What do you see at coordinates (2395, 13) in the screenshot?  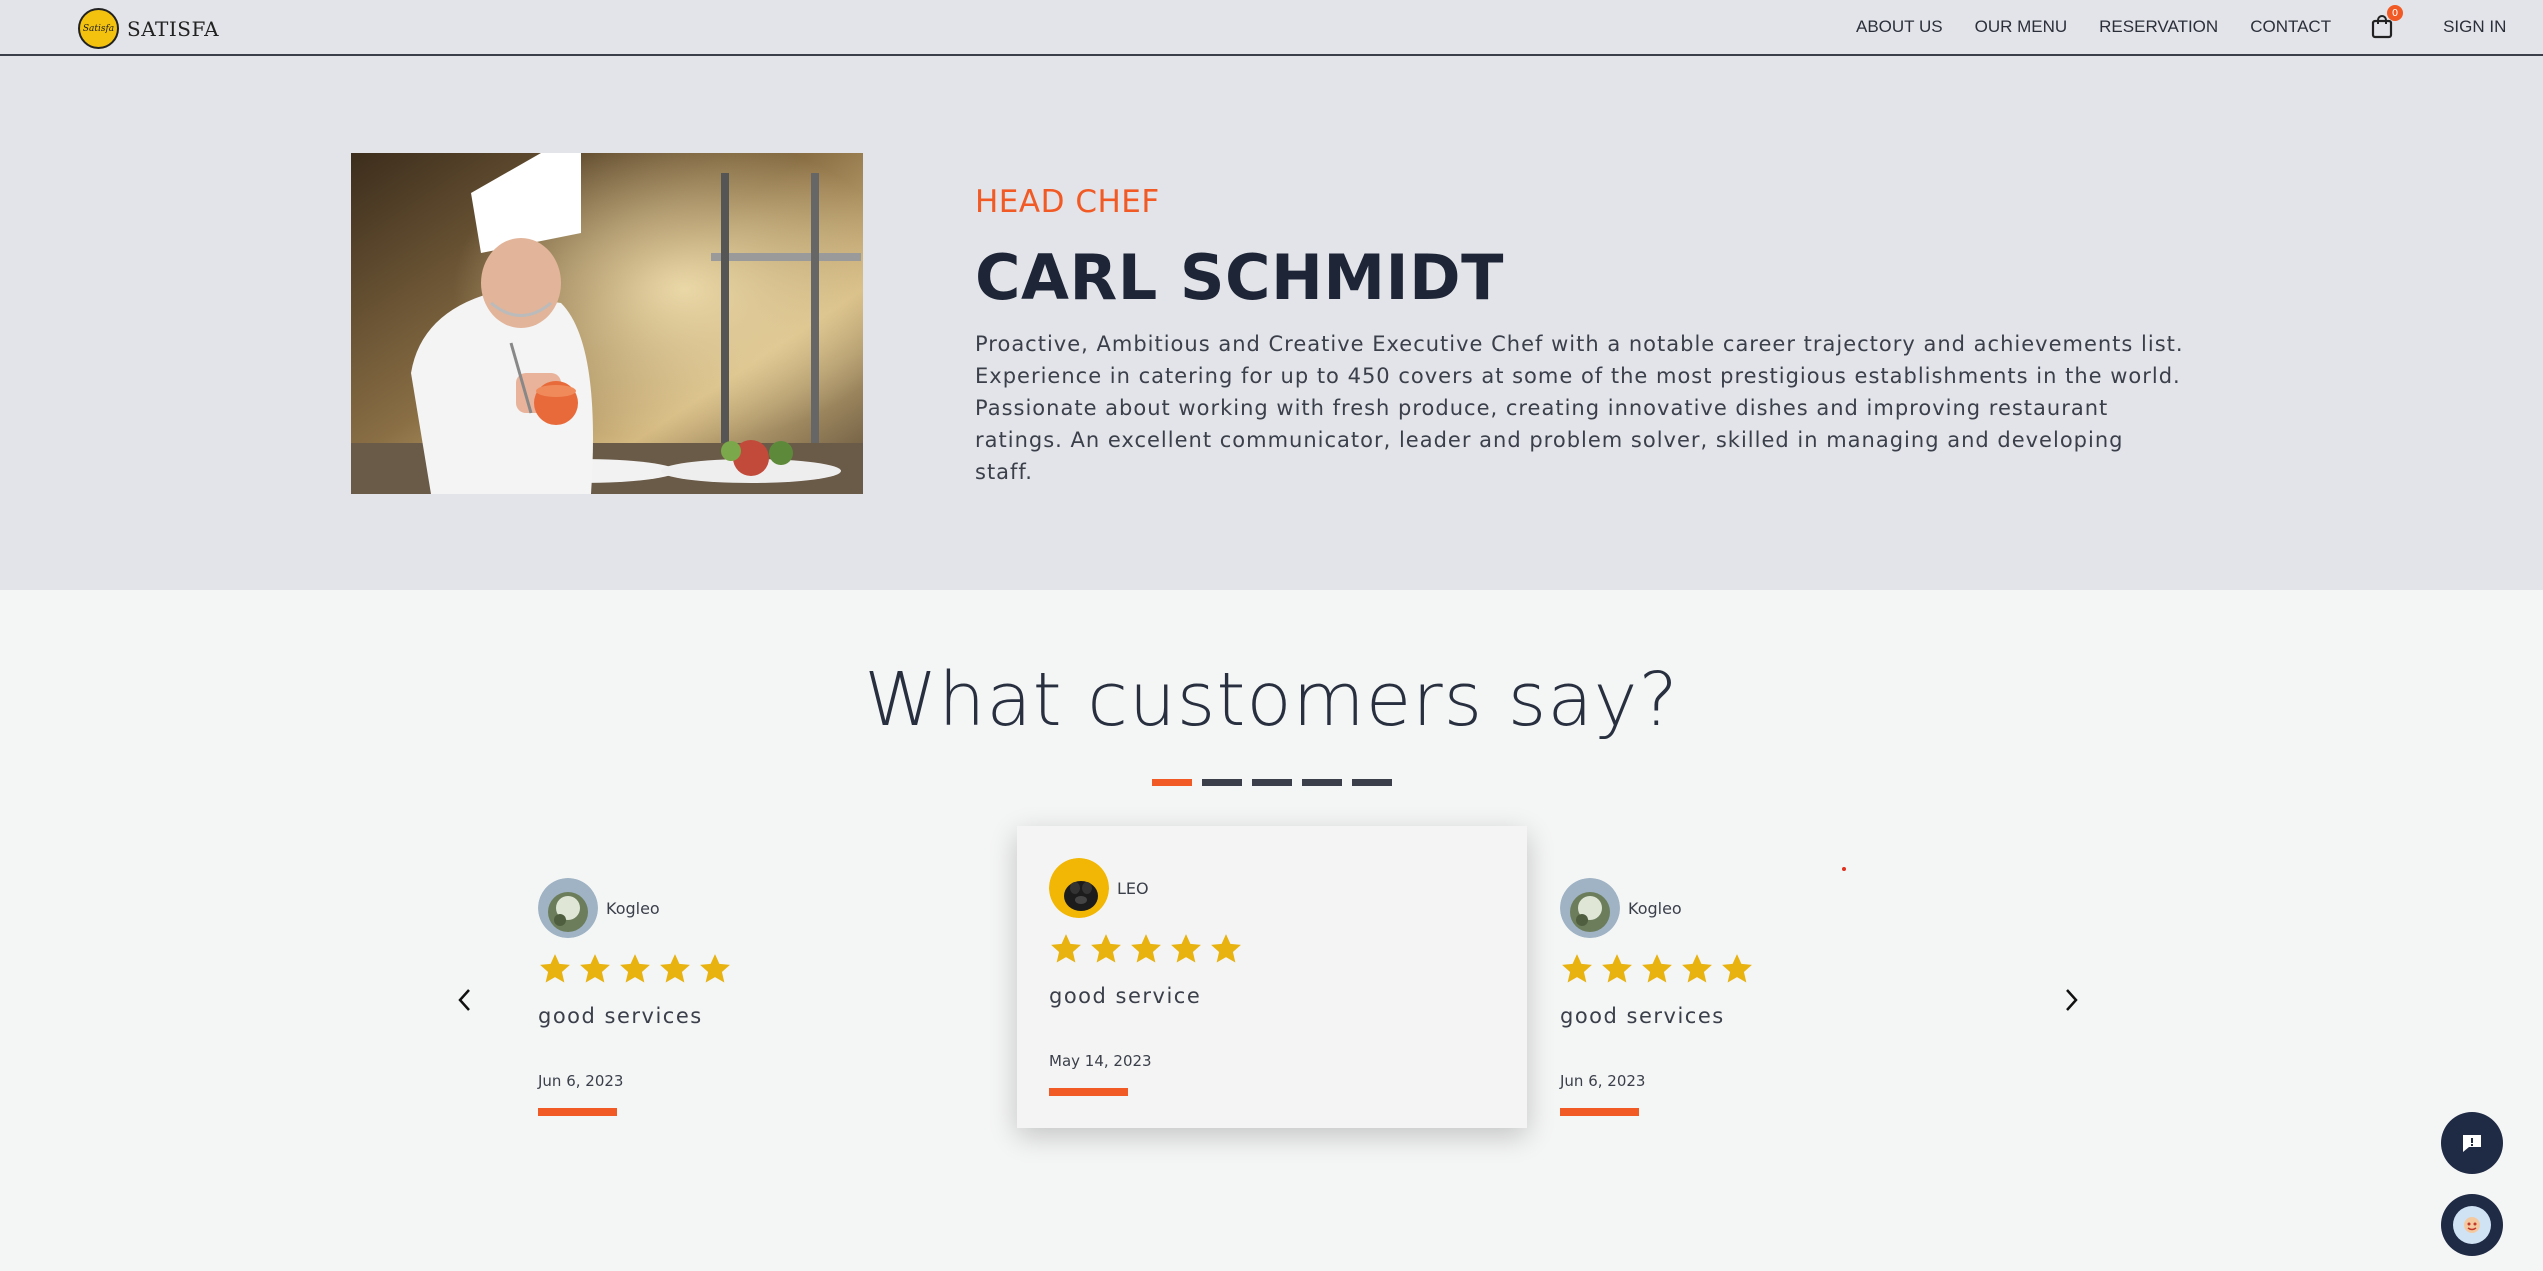 I see `cart-count-badge: 0` at bounding box center [2395, 13].